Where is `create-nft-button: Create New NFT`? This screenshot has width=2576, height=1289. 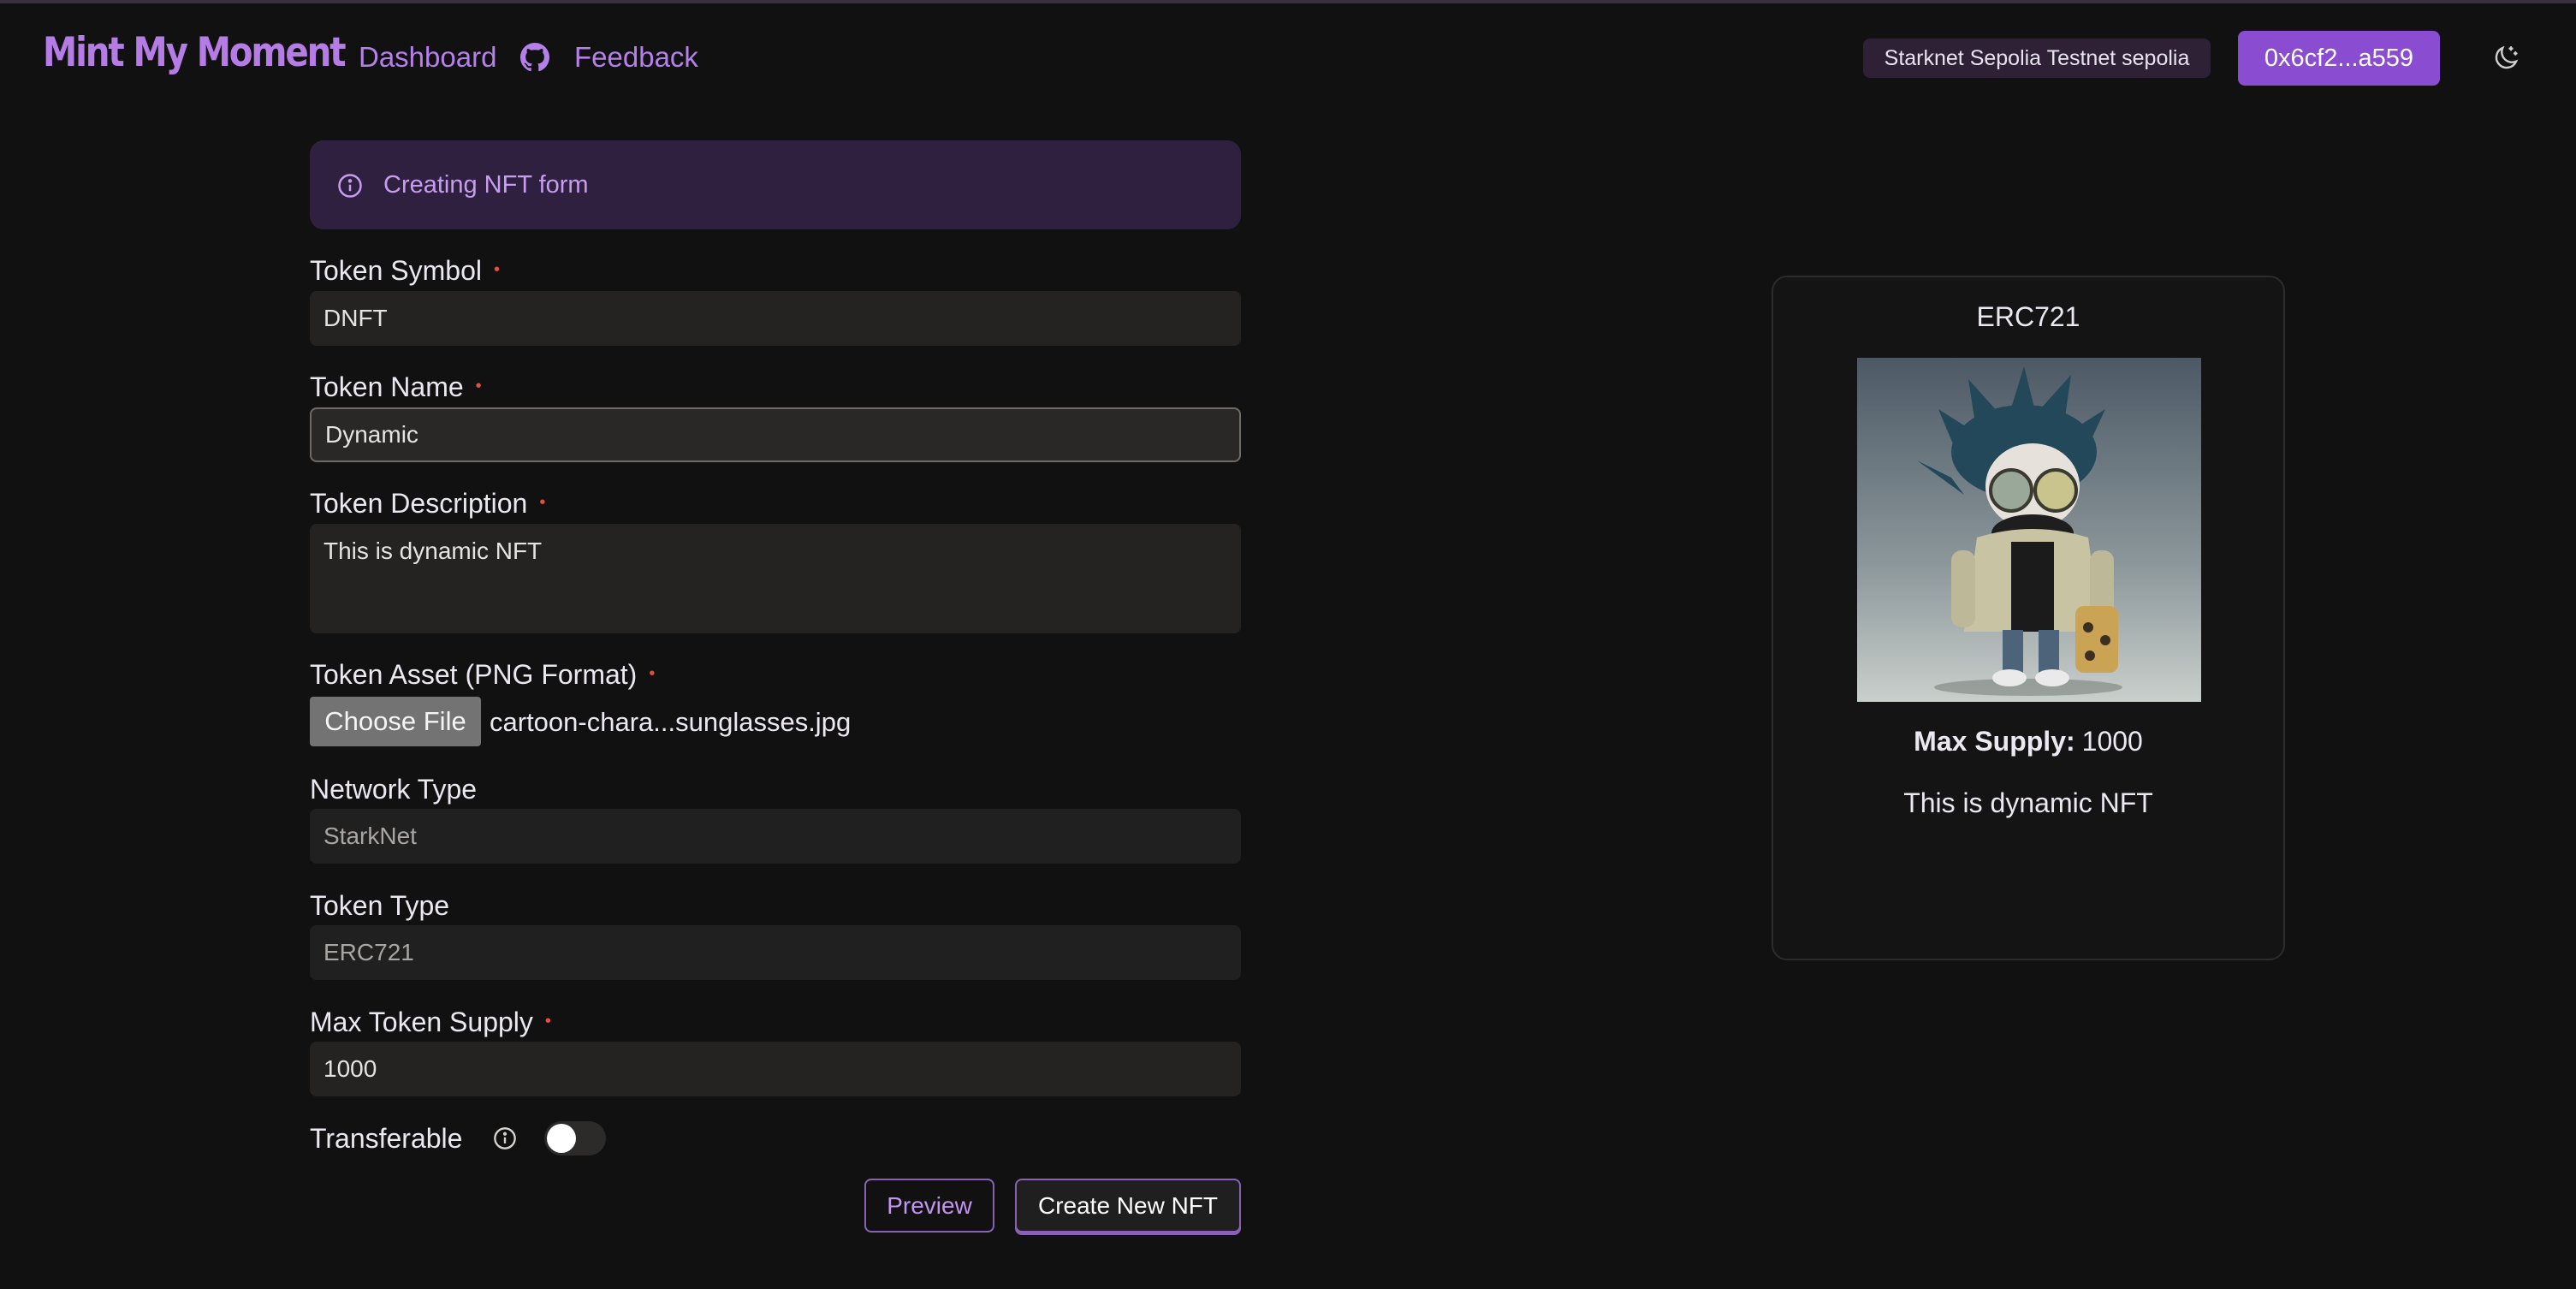
create-nft-button: Create New NFT is located at coordinates (1128, 1206).